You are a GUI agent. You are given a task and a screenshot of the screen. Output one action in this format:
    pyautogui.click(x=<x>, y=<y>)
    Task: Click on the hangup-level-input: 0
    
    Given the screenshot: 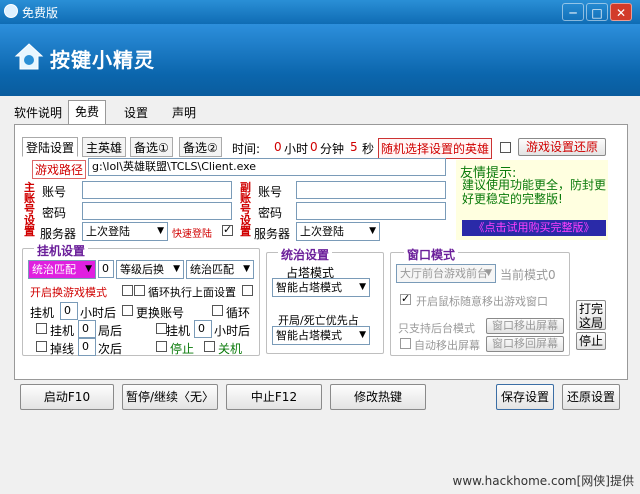 What is the action you would take?
    pyautogui.click(x=106, y=269)
    